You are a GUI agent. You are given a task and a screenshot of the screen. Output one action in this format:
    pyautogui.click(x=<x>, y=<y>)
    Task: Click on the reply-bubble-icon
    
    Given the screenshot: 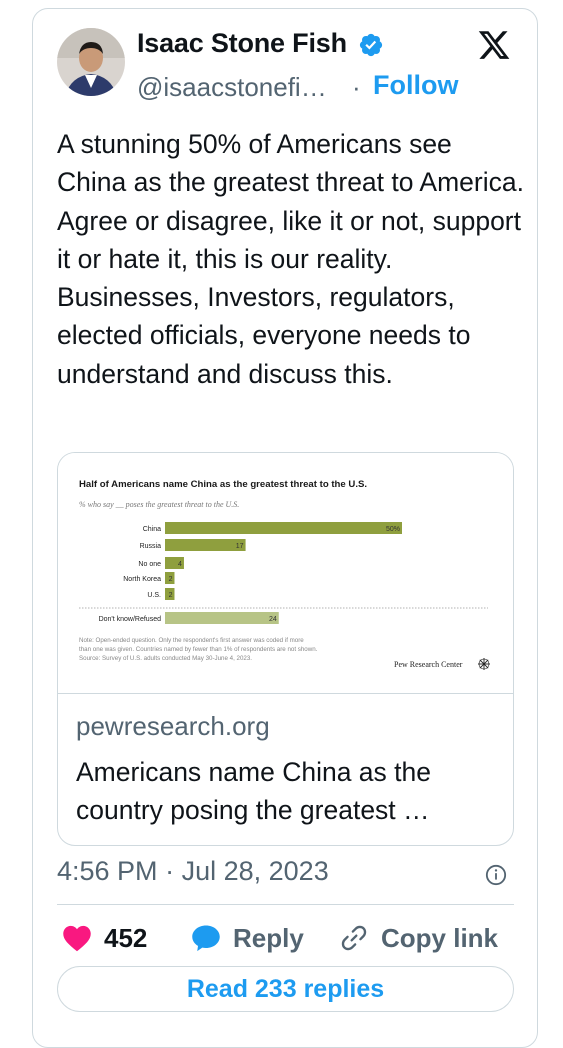 What is the action you would take?
    pyautogui.click(x=206, y=938)
    